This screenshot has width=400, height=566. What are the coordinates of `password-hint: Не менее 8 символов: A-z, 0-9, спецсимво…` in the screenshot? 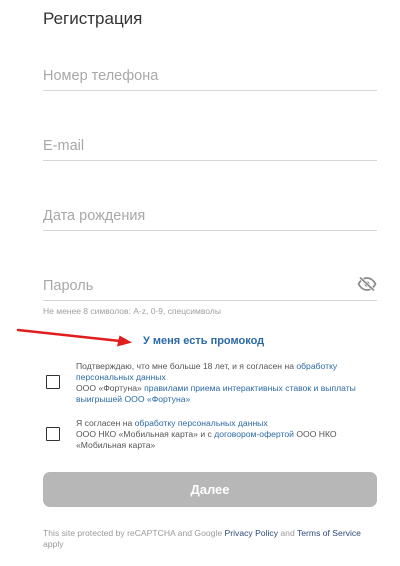 It's located at (132, 311).